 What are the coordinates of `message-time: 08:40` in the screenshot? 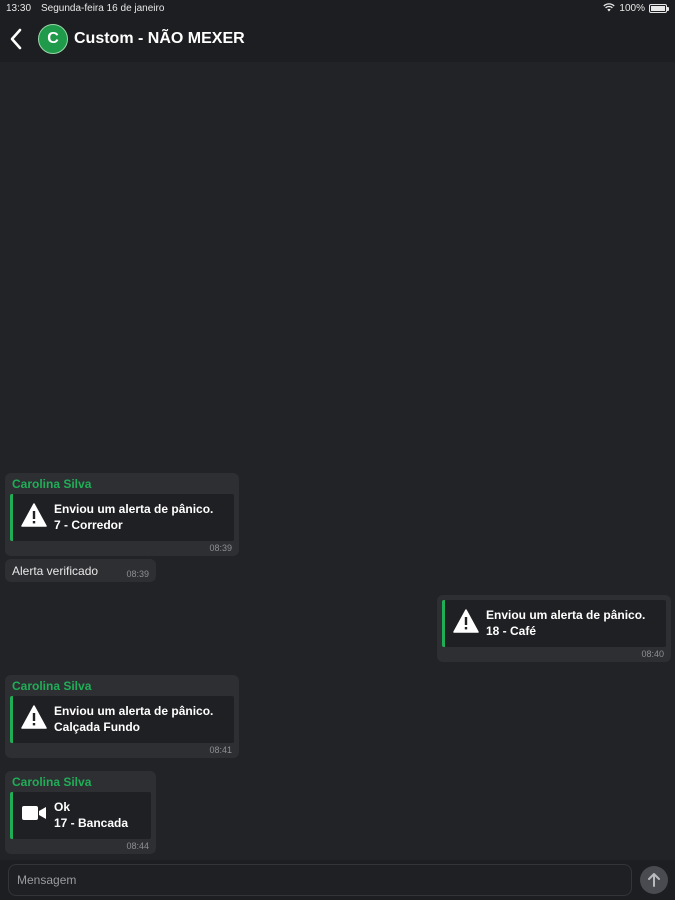 It's located at (652, 654).